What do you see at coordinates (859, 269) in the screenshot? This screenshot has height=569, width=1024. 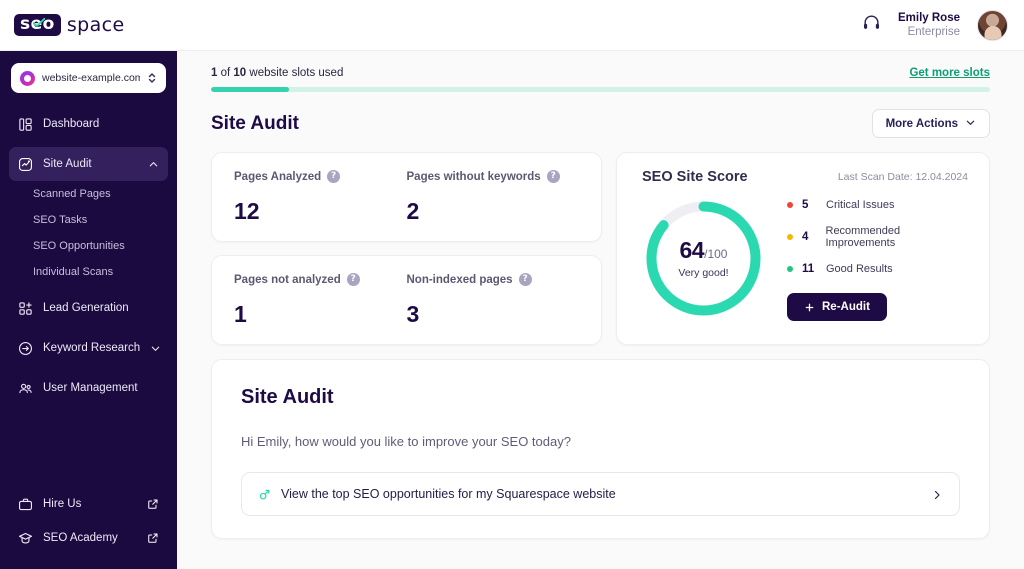 I see `legend-label: Good Results` at bounding box center [859, 269].